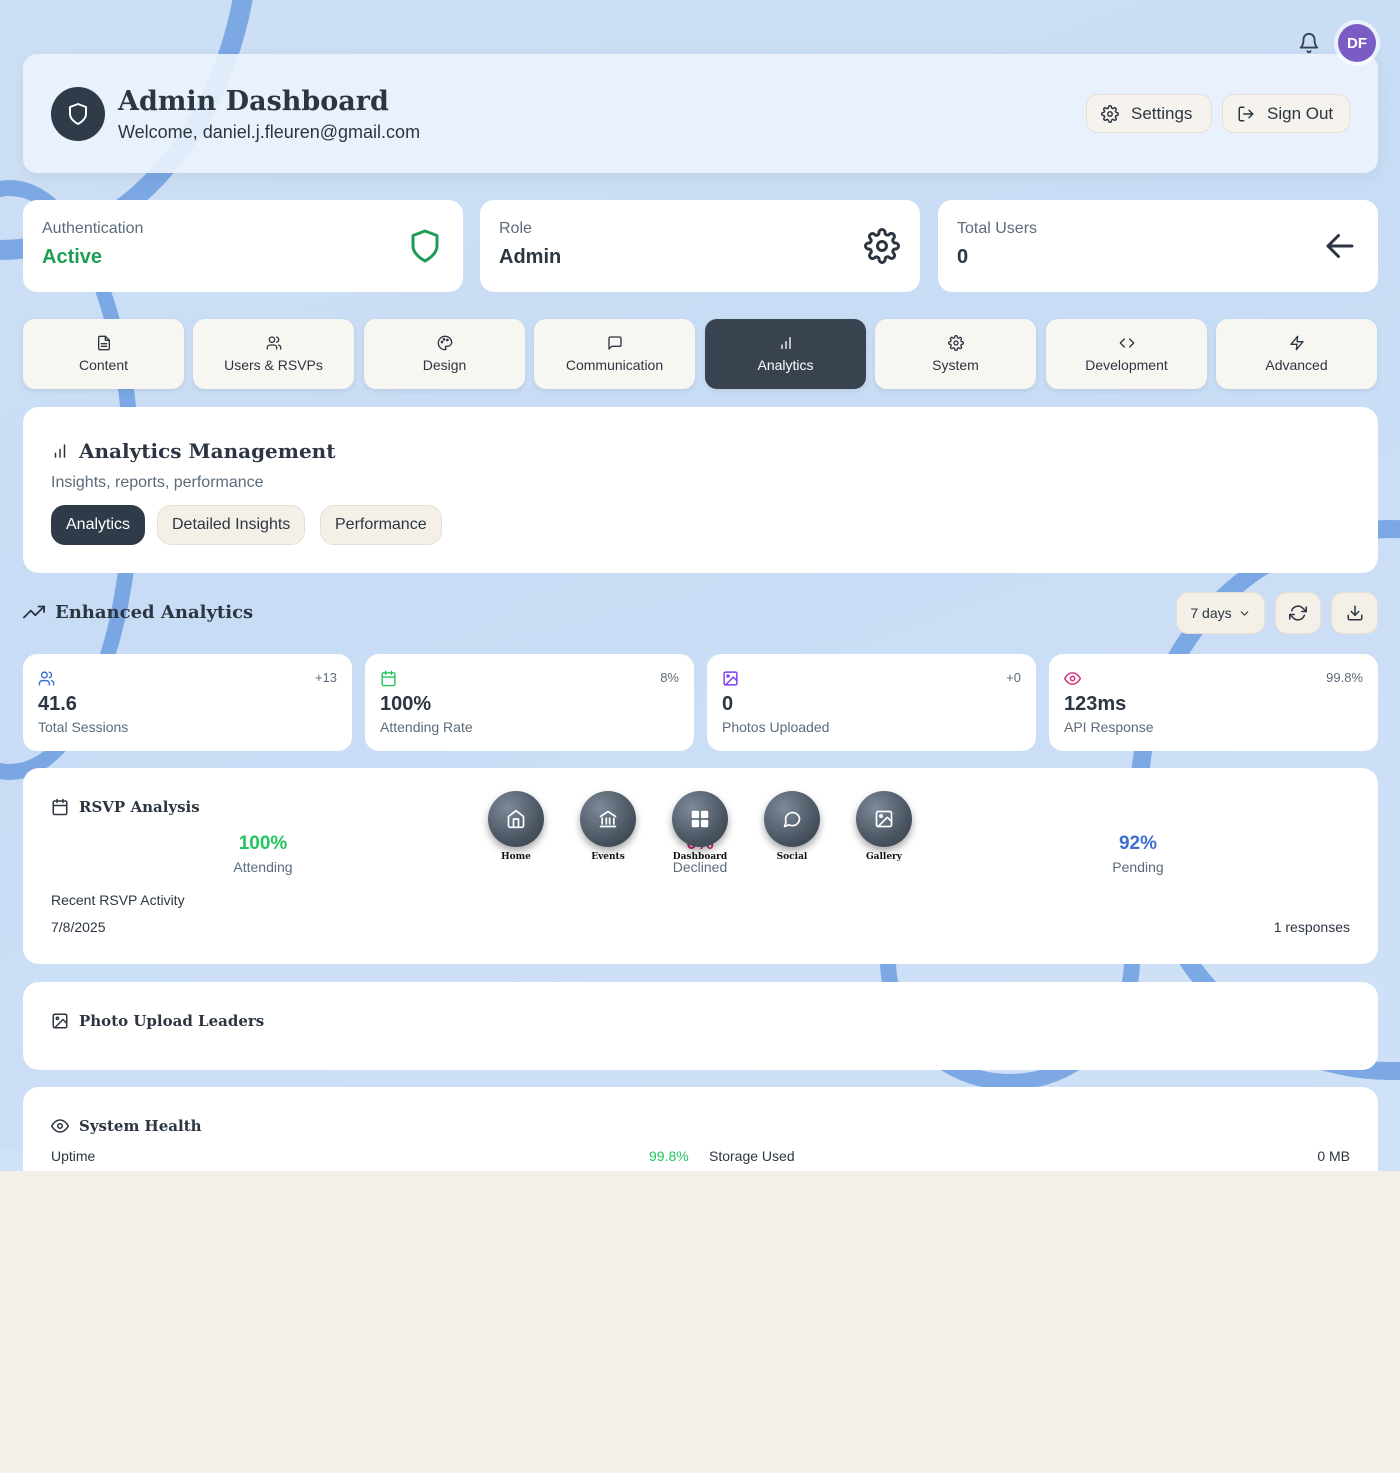 This screenshot has height=1473, width=1400. I want to click on photo-leaders-title: Photo Upload Leaders, so click(157, 1021).